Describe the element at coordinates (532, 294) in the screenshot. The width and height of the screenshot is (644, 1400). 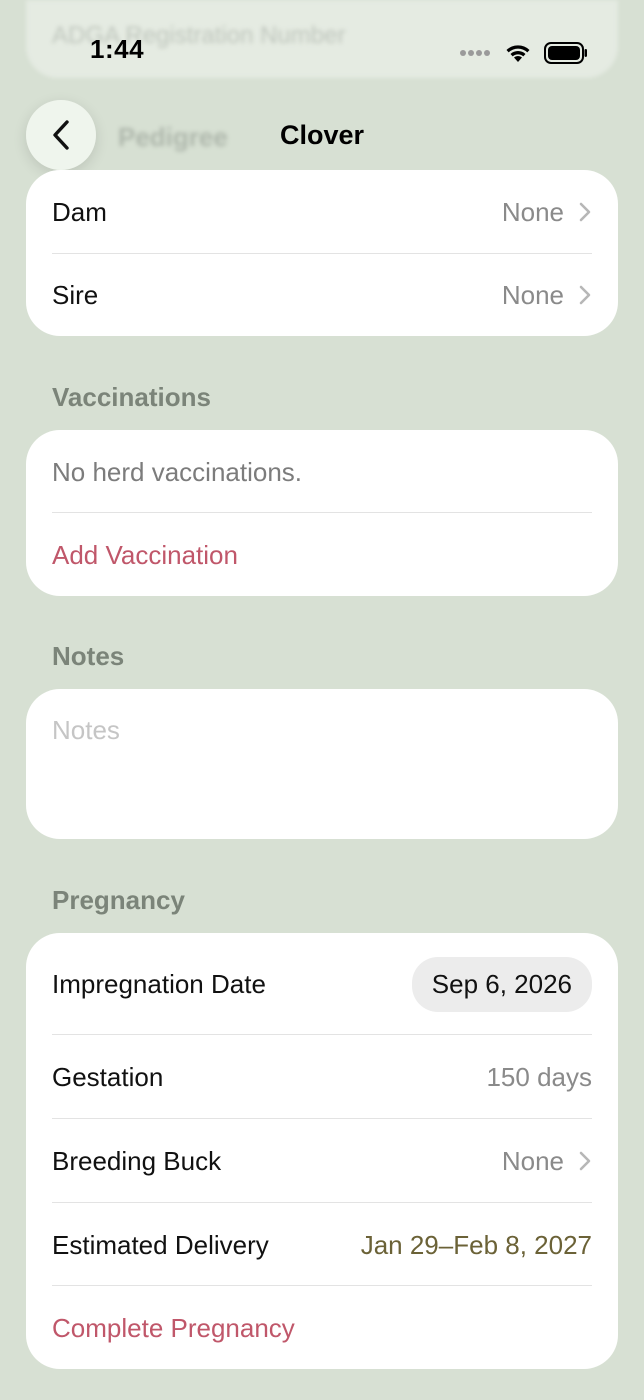
I see `sire-value: None` at that location.